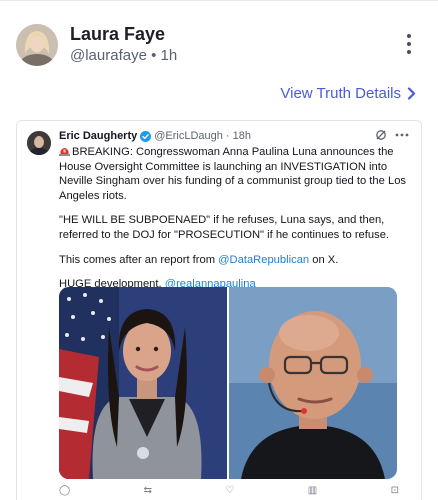 This screenshot has width=438, height=500. I want to click on view-truth-details-label: View Truth Details, so click(340, 93).